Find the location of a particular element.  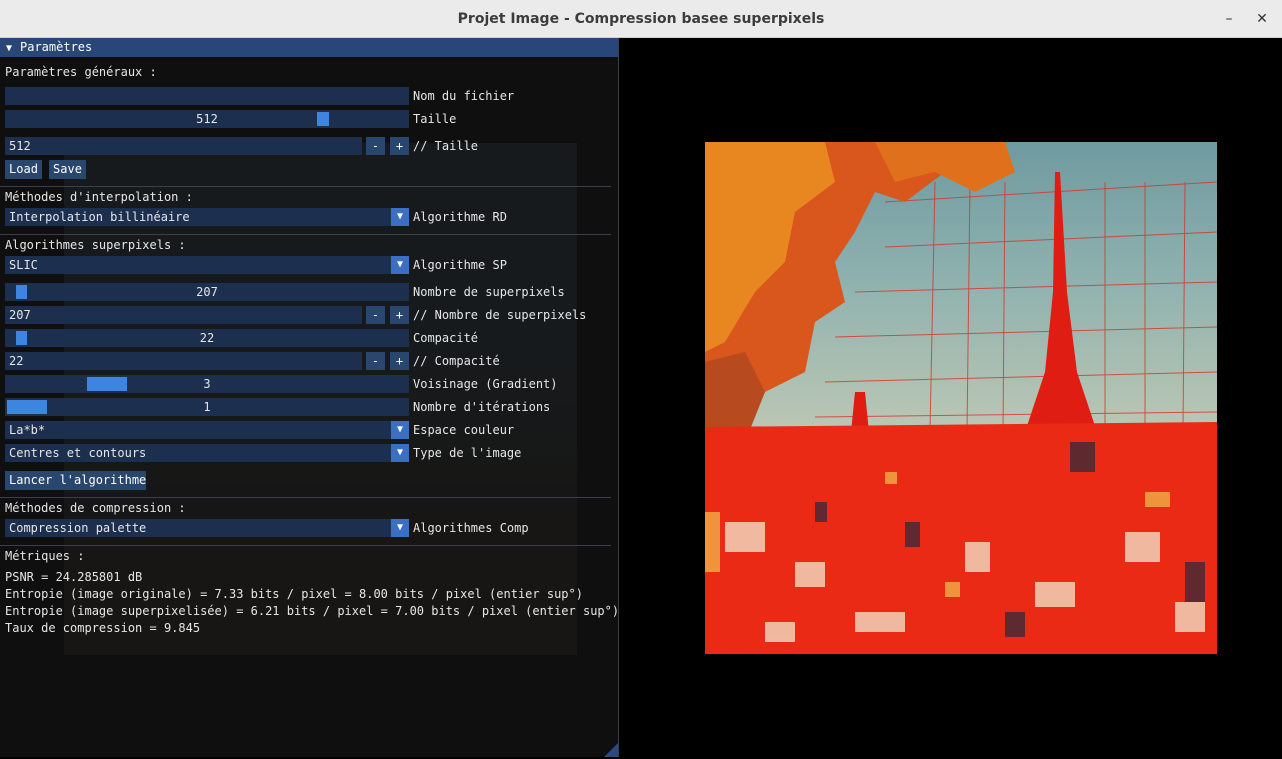

interpolation-label: Algorithme RD is located at coordinates (460, 217).